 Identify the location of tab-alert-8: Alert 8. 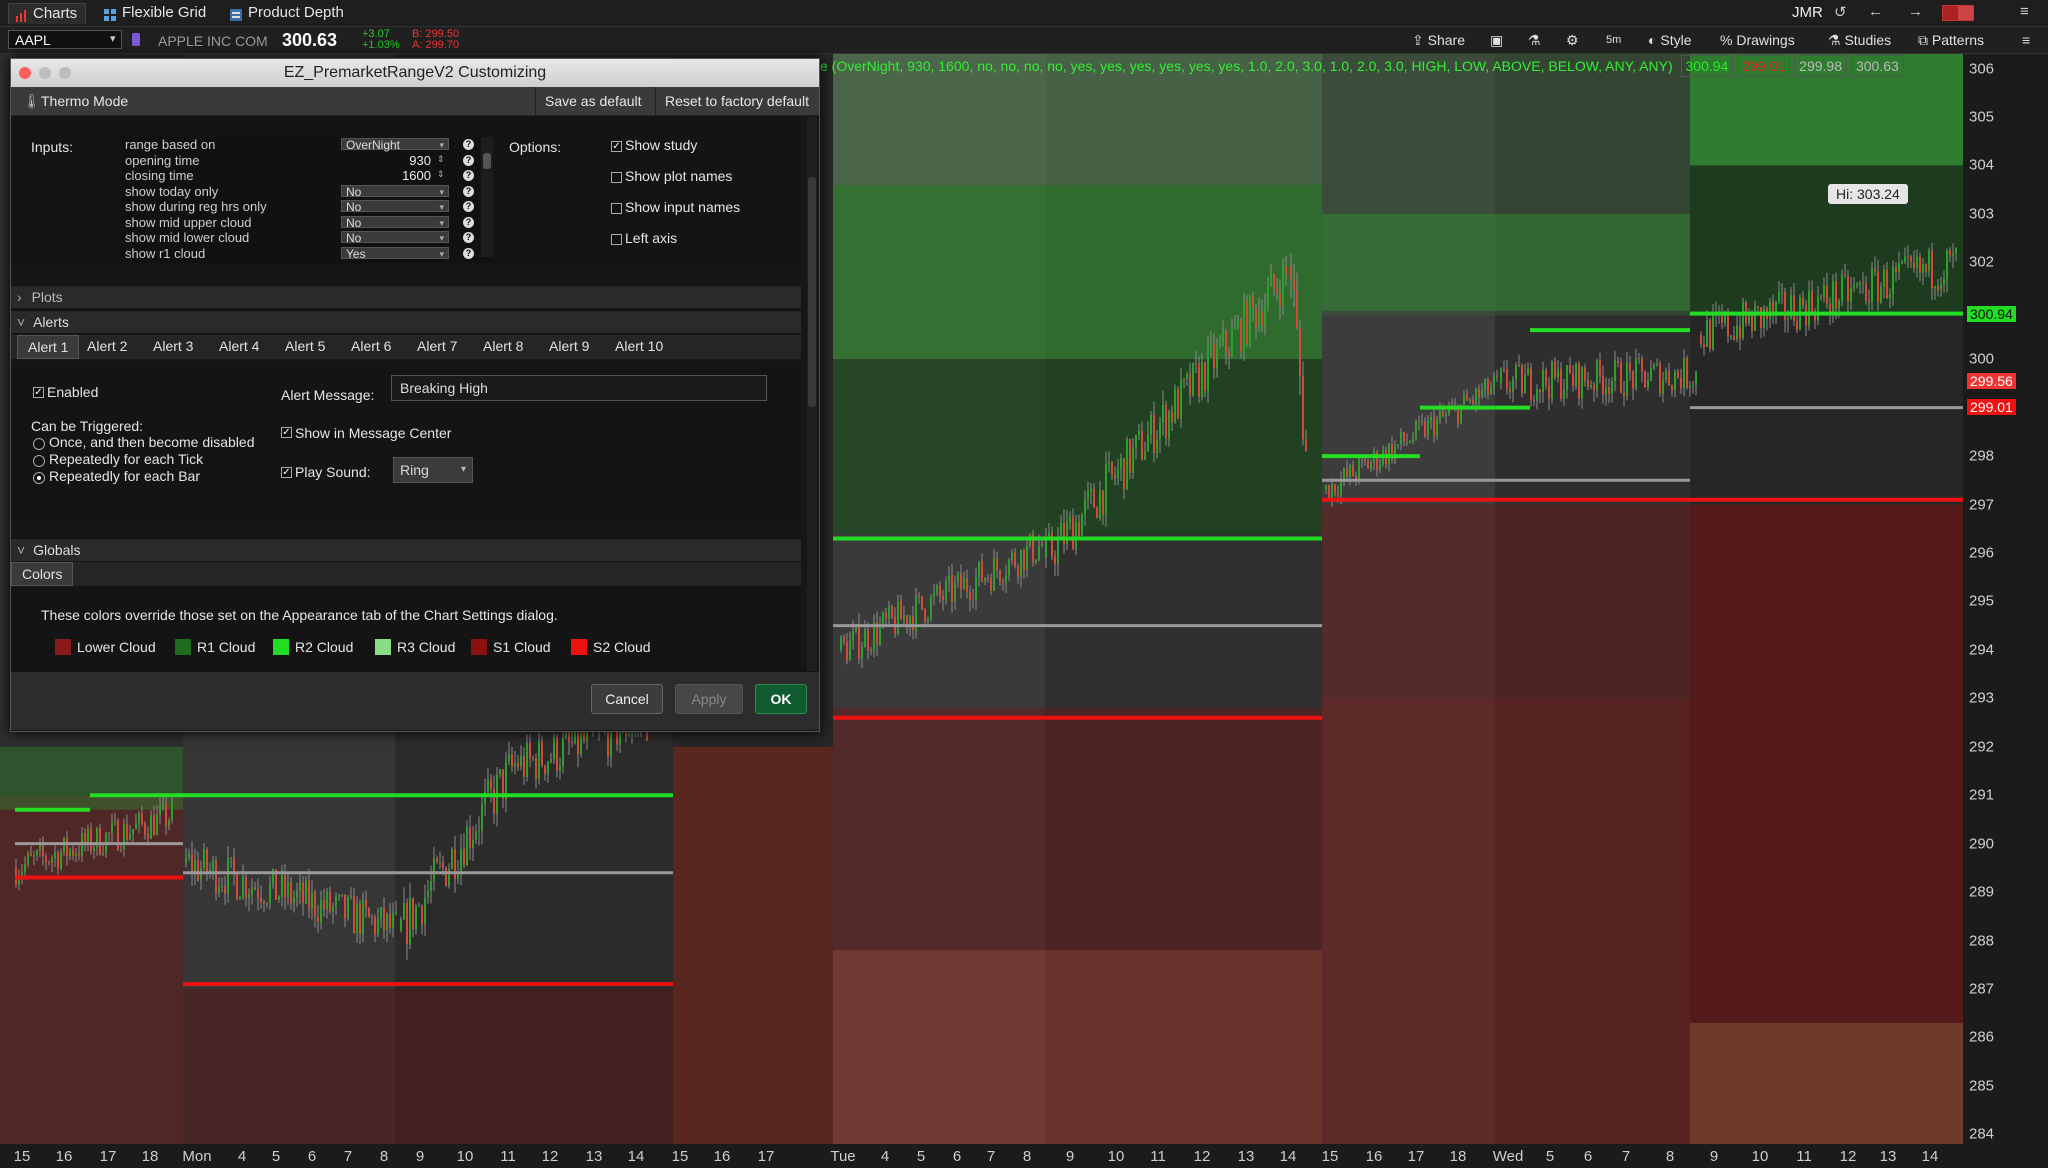
(503, 346).